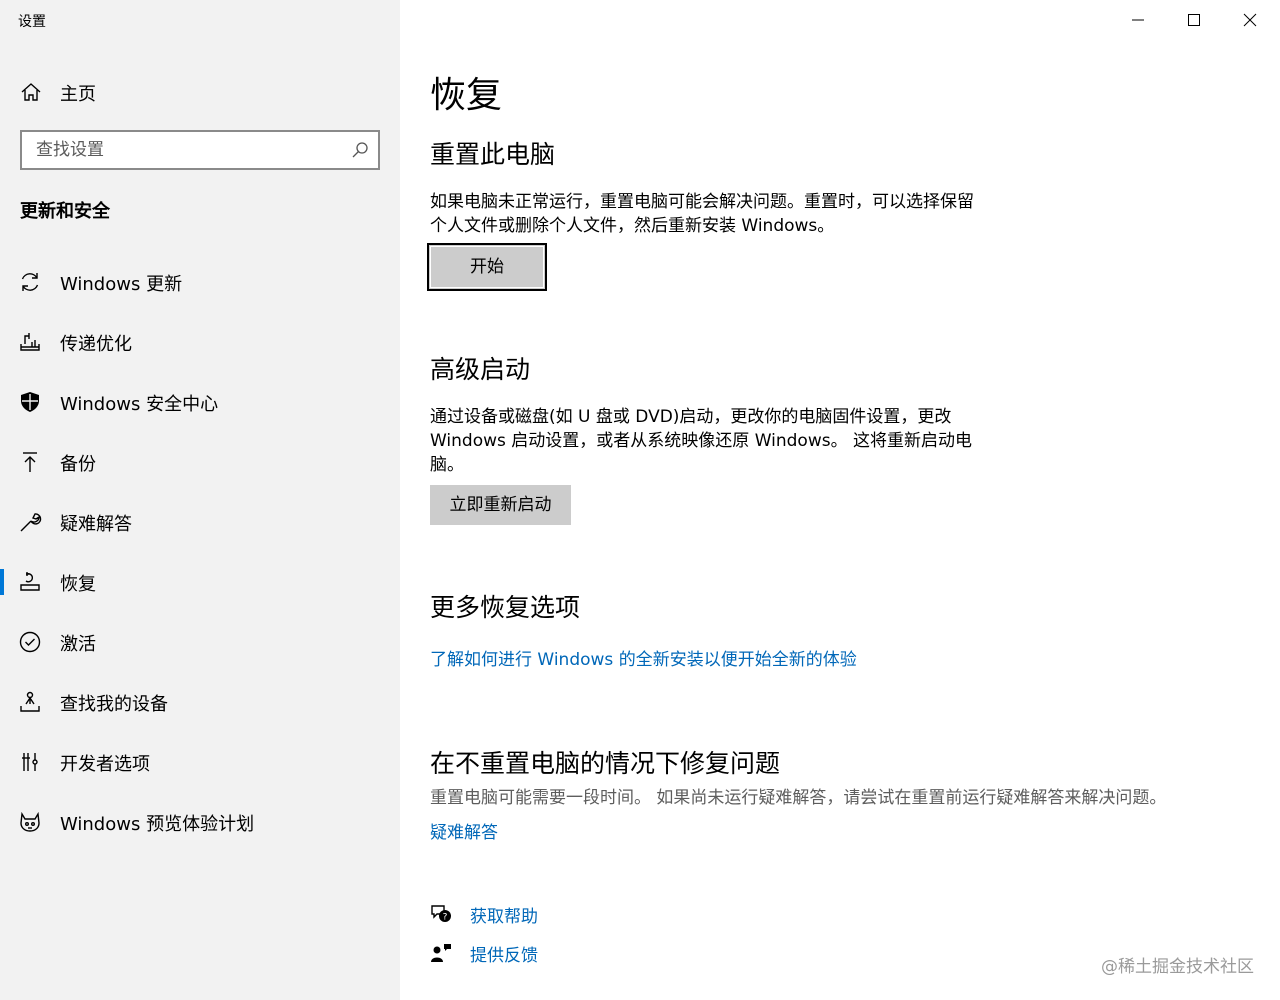 The image size is (1280, 1000). What do you see at coordinates (580, 953) in the screenshot?
I see `feedback-link: 提供反馈` at bounding box center [580, 953].